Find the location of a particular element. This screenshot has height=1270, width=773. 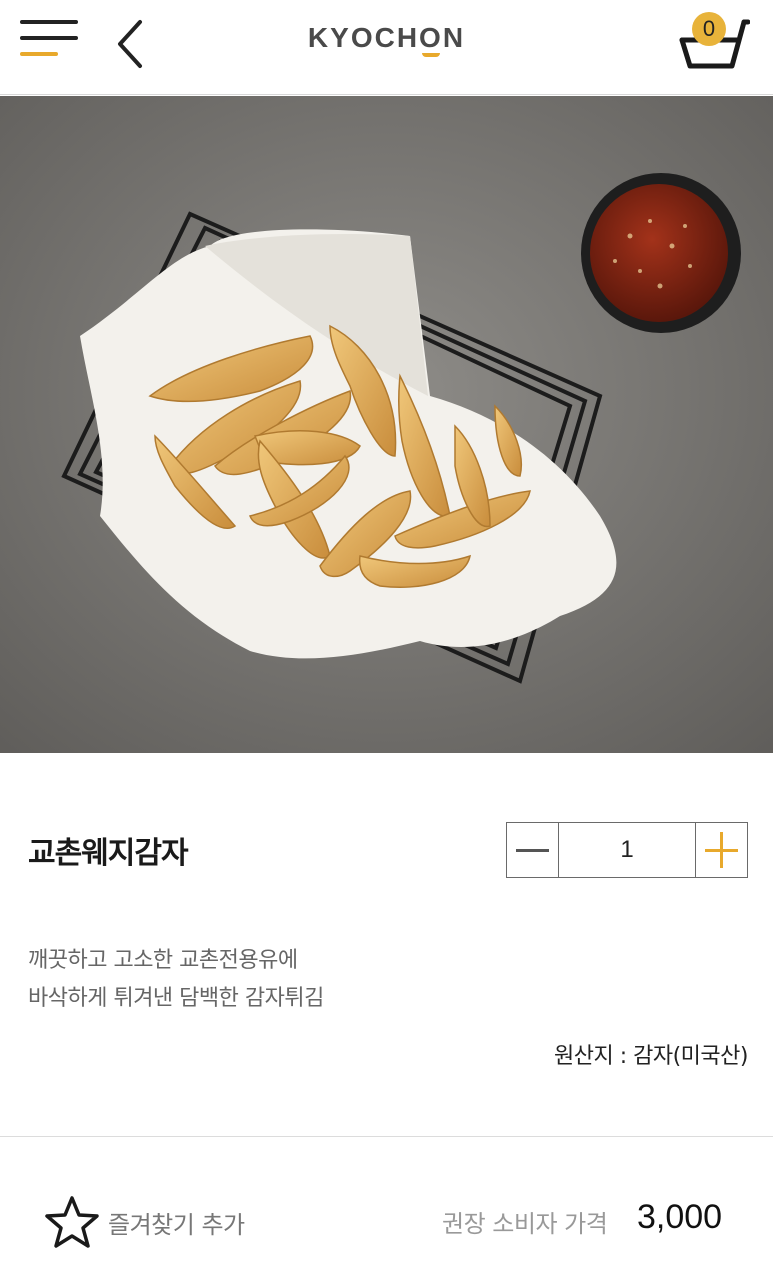

product-name: 교촌웨지감자 is located at coordinates (108, 853).